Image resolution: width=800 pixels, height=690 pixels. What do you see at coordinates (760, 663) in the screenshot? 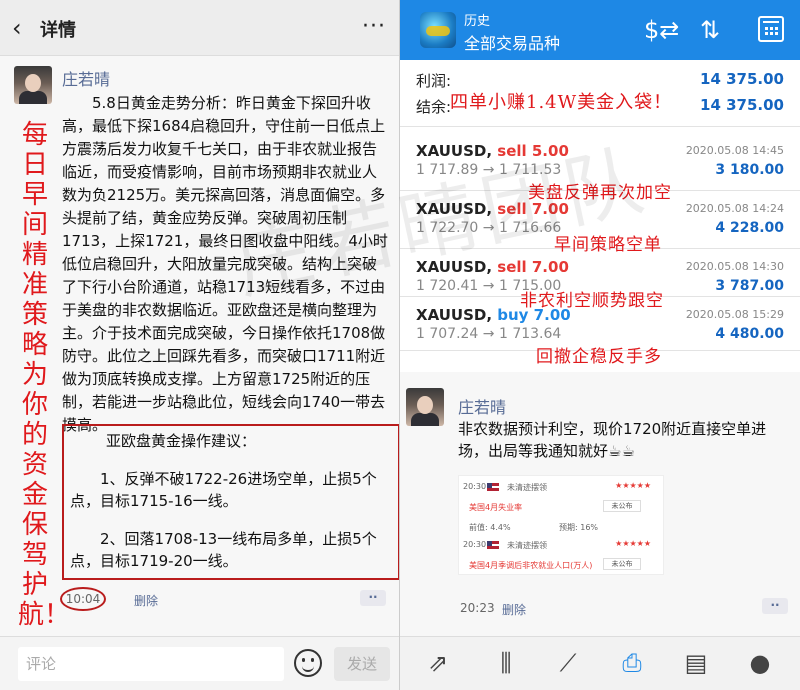
I see `chat-icon: ●` at bounding box center [760, 663].